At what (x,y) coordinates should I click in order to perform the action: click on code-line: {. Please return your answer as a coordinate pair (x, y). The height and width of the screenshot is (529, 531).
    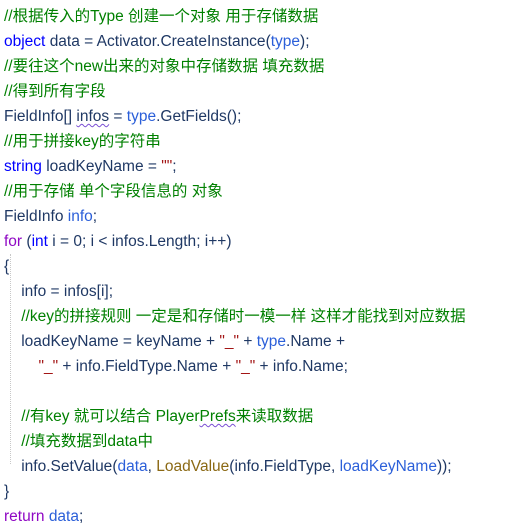
    Looking at the image, I should click on (265, 266).